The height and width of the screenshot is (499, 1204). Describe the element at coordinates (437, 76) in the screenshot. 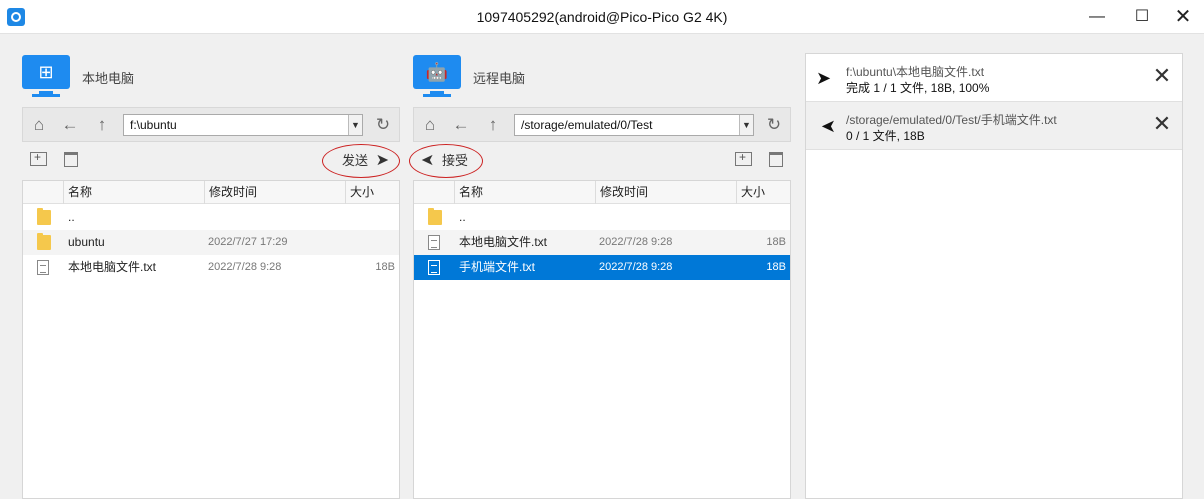

I see `android-logo-icon: 🤖` at that location.